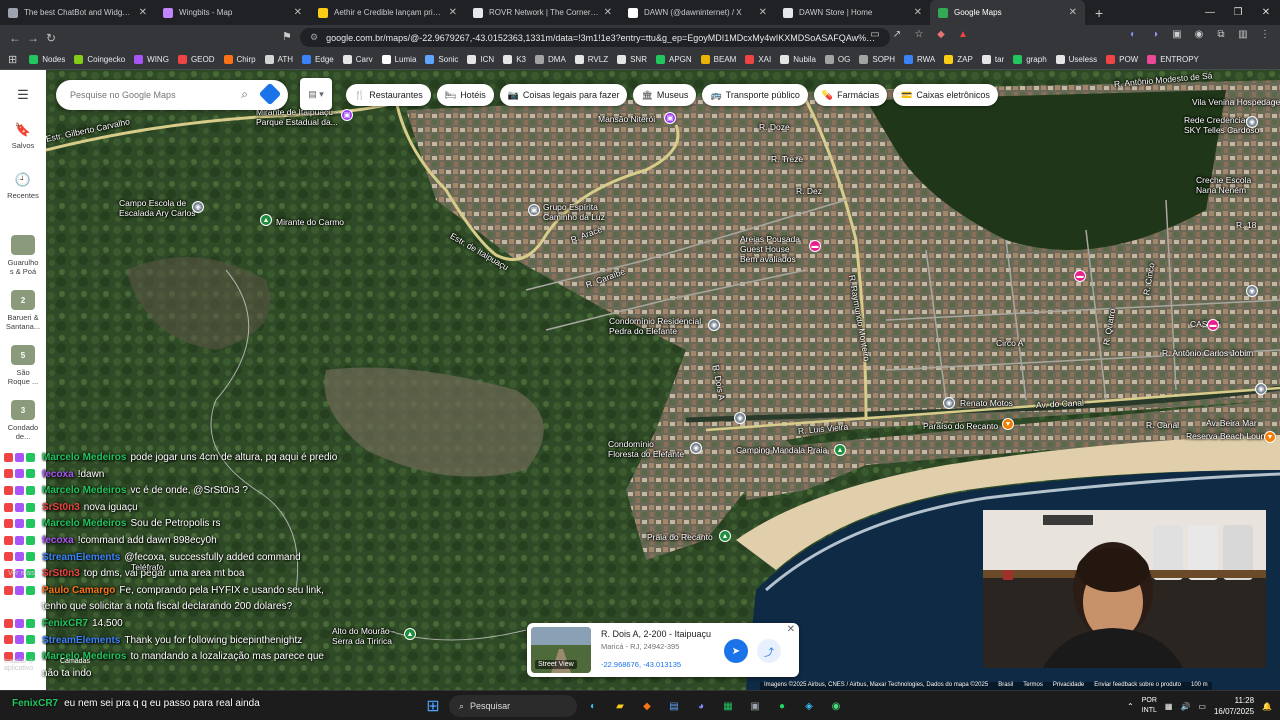  What do you see at coordinates (318, 59) in the screenshot?
I see `bookmark-item: Edge` at bounding box center [318, 59].